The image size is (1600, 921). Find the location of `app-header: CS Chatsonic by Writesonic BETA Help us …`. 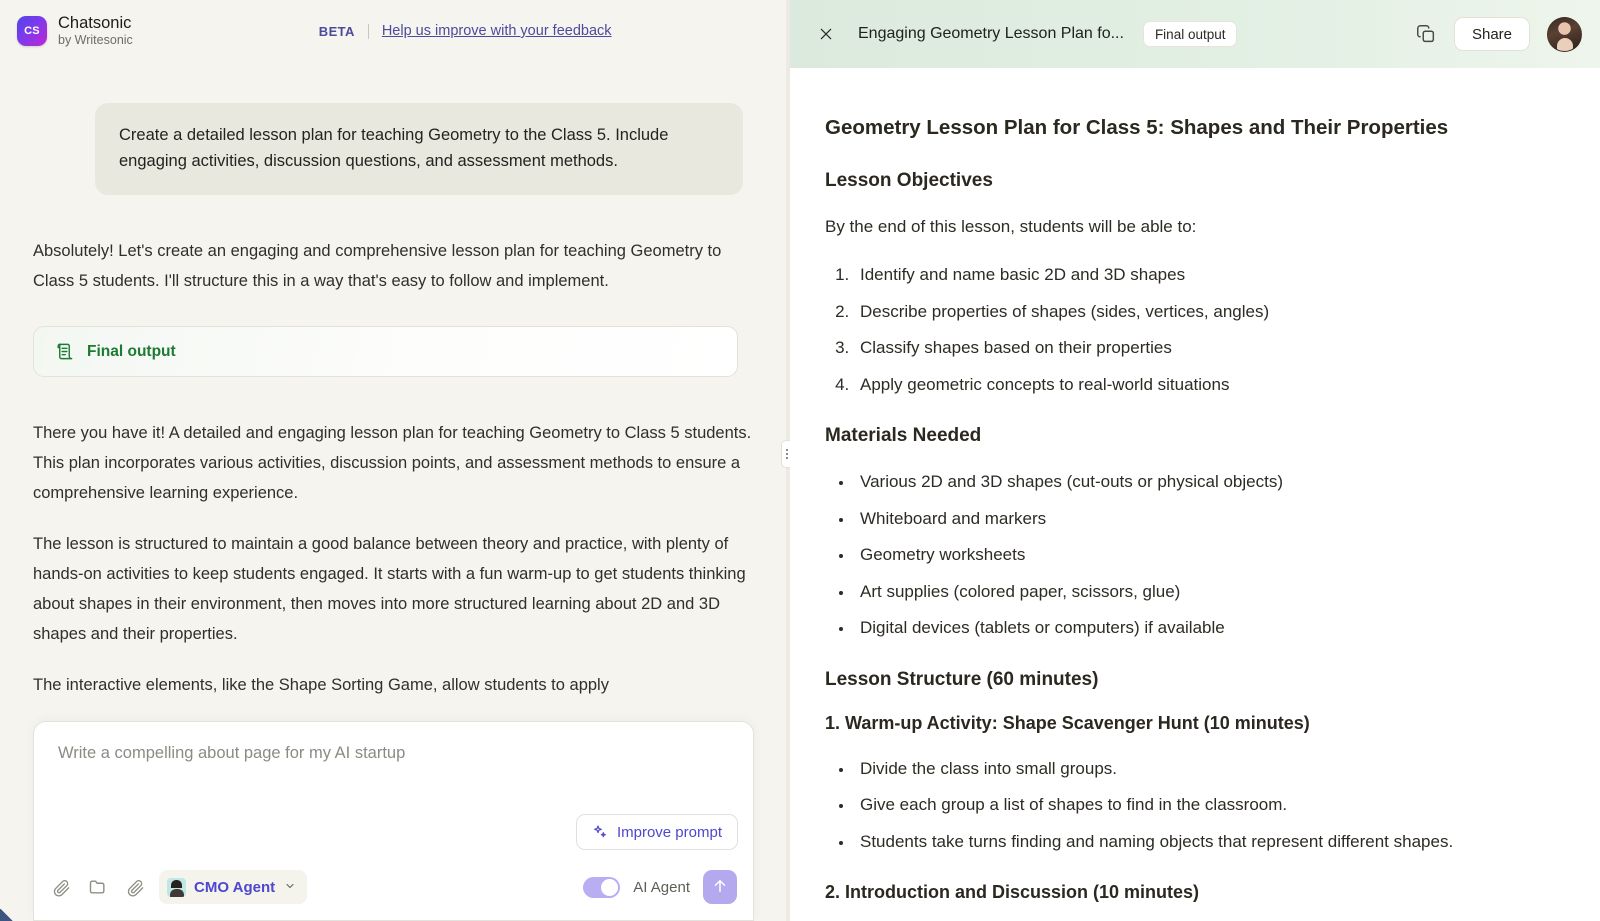

app-header: CS Chatsonic by Writesonic BETA Help us … is located at coordinates (395, 31).